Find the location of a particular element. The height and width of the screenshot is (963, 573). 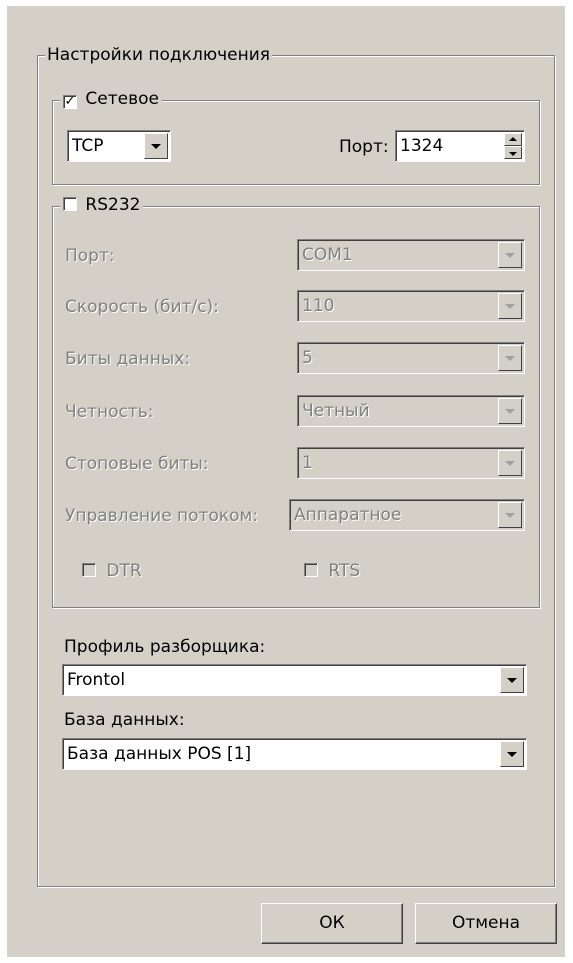

baud-rate-value: 110 is located at coordinates (318, 306).